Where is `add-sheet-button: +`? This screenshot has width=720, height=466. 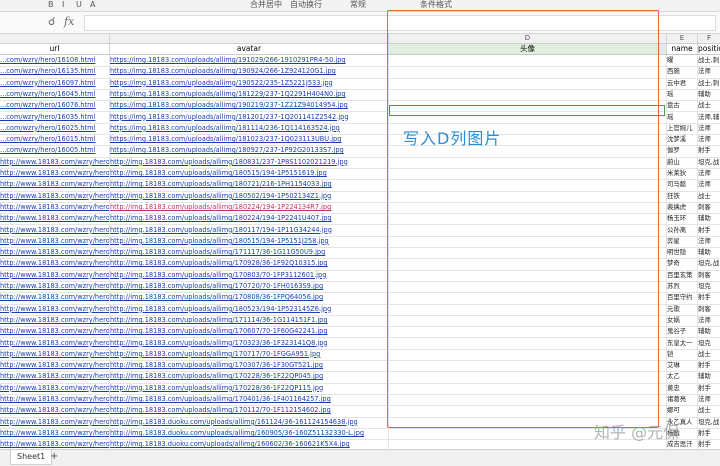
add-sheet-button: + is located at coordinates (54, 457).